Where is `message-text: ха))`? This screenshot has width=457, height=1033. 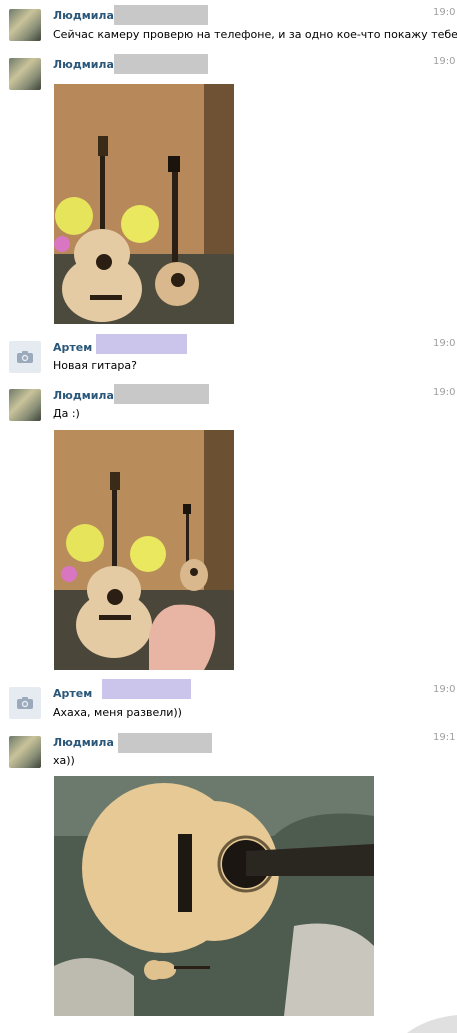 message-text: ха)) is located at coordinates (64, 760).